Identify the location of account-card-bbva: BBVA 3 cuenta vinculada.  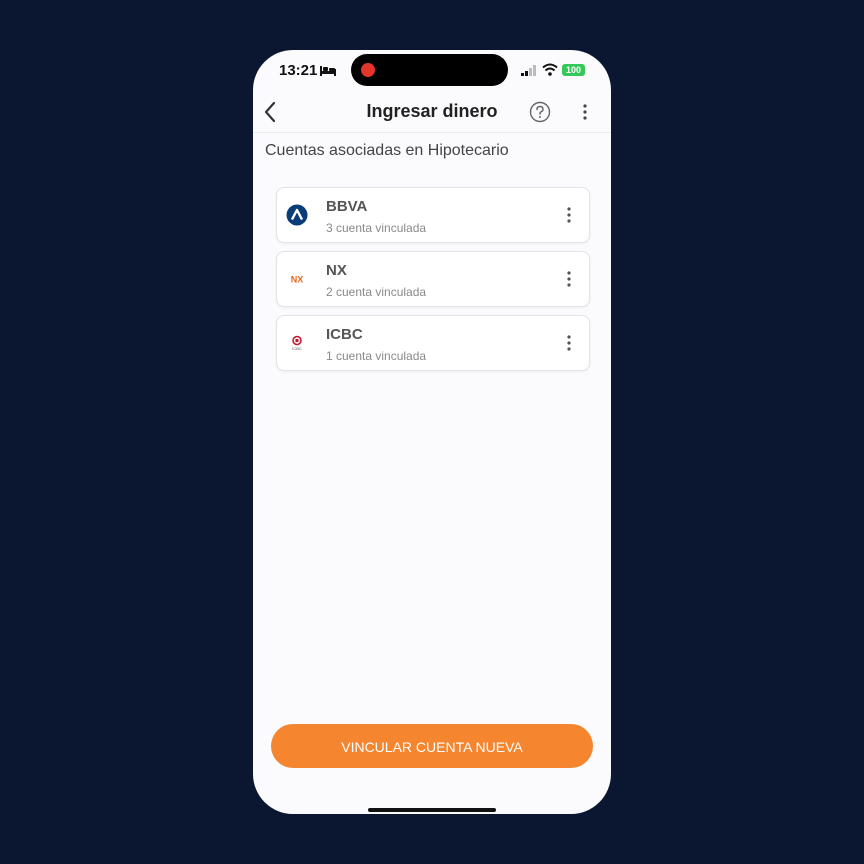
(433, 215).